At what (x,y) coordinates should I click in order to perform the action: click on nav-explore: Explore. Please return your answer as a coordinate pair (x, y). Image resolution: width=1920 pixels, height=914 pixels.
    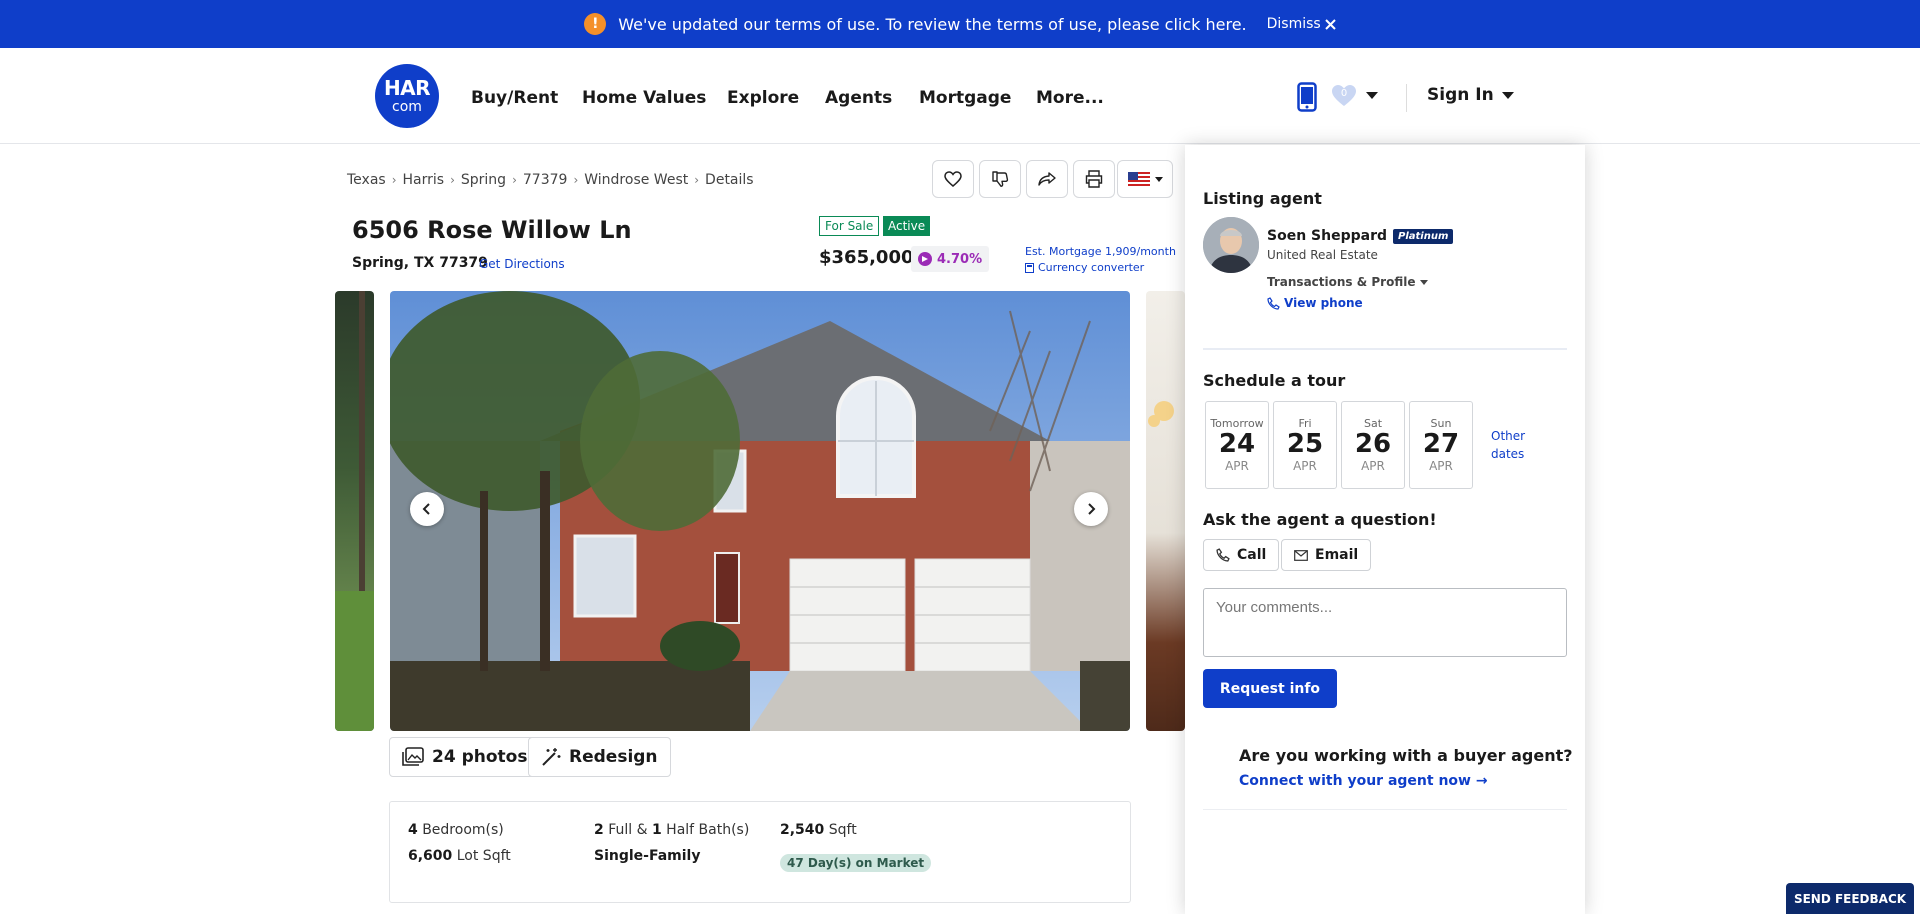
    Looking at the image, I should click on (763, 98).